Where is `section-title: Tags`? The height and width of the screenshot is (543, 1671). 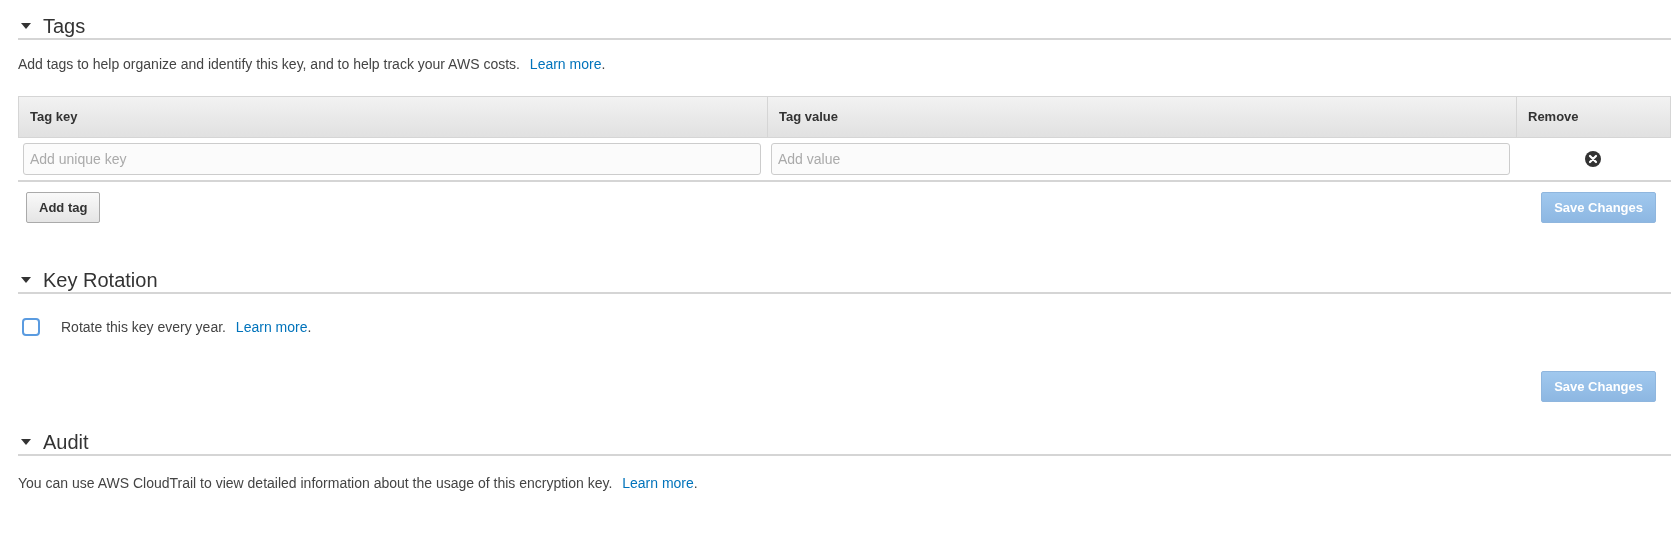
section-title: Tags is located at coordinates (64, 26).